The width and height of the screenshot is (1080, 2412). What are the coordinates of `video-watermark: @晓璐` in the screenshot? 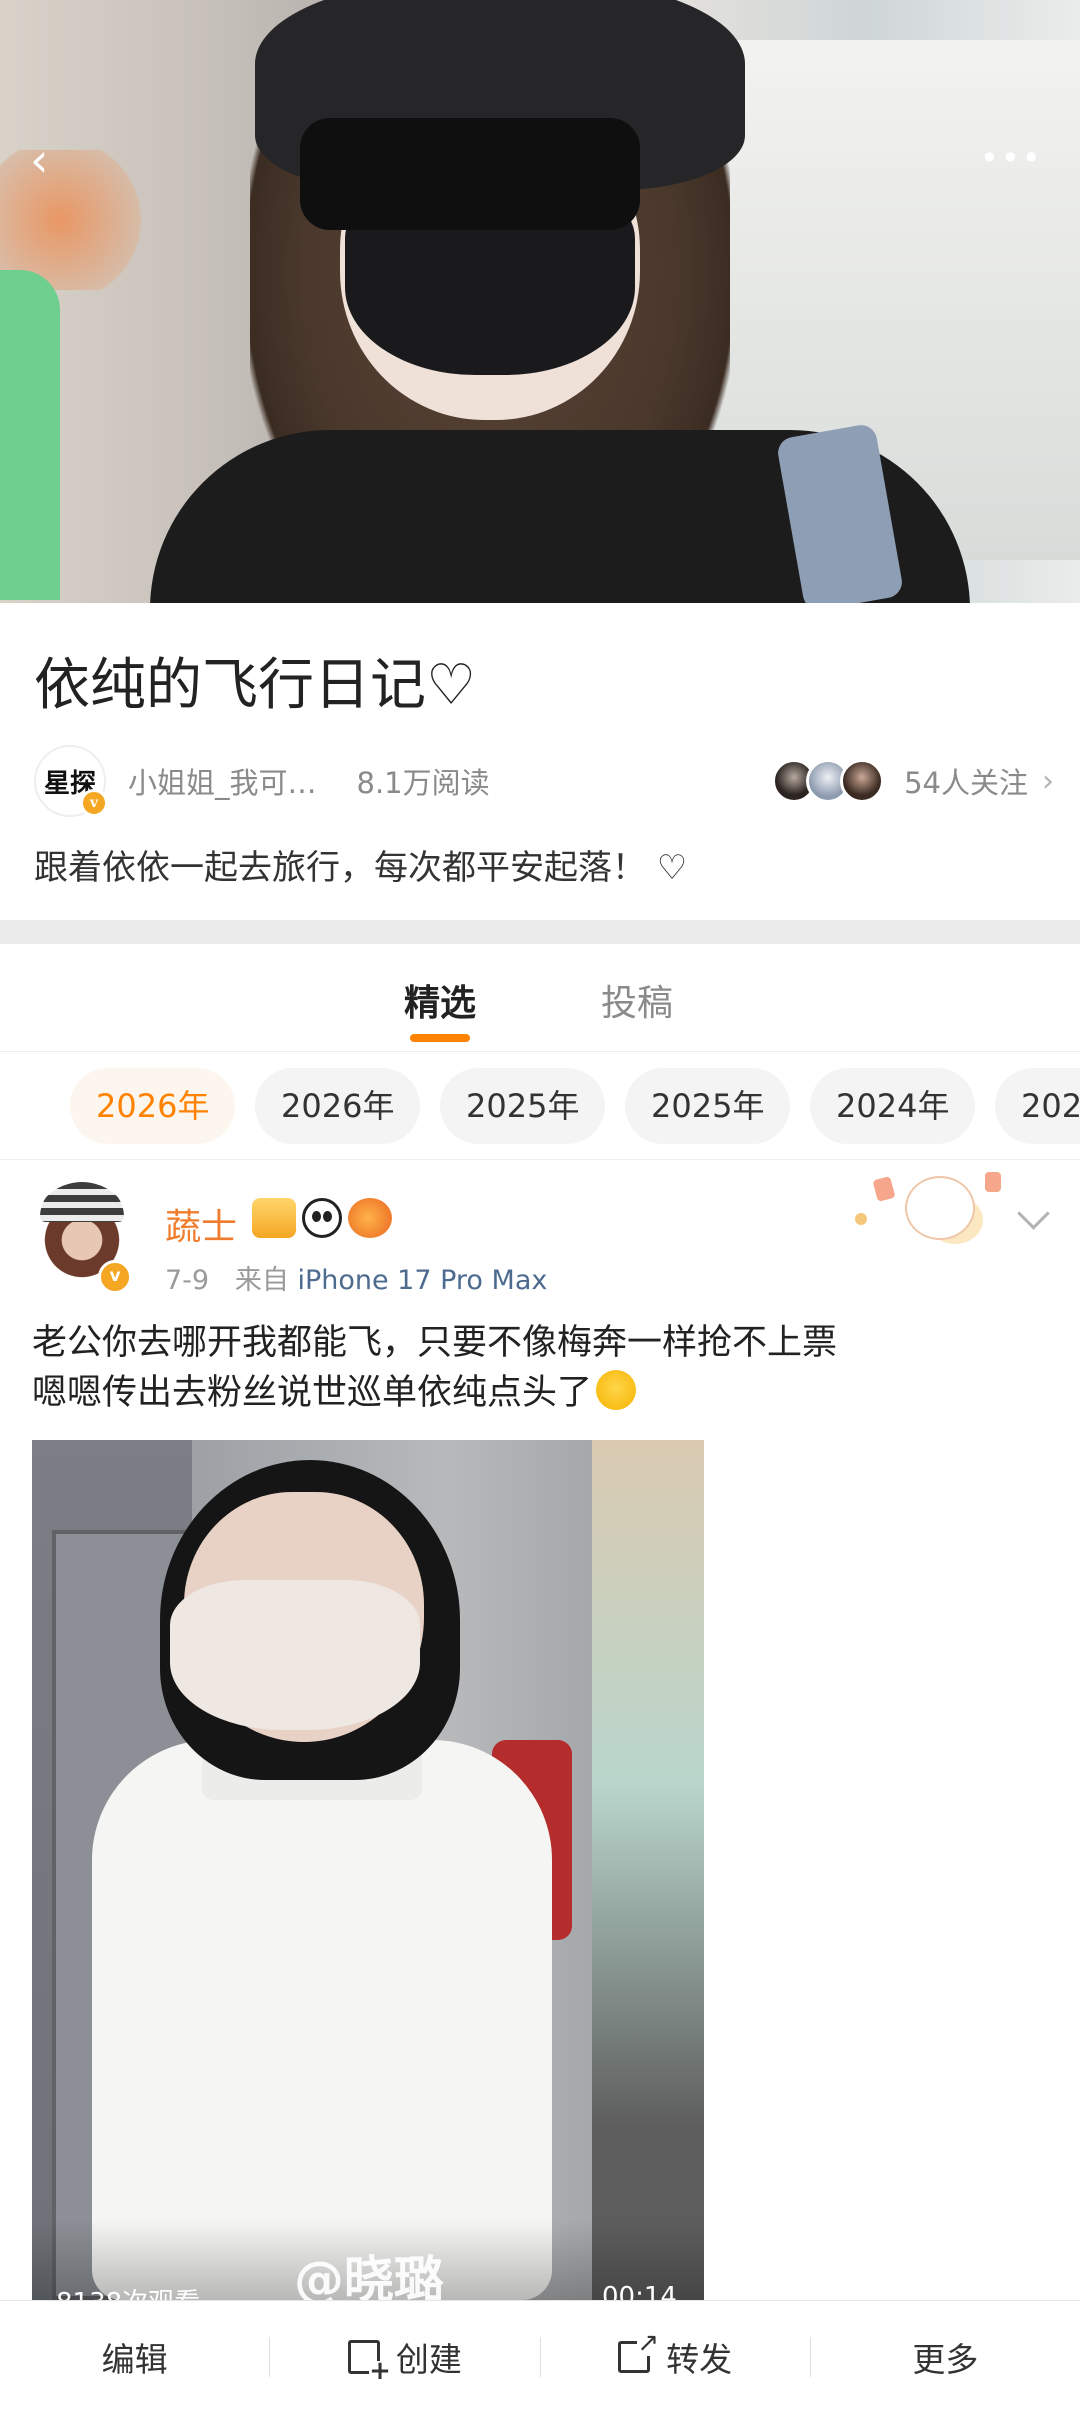 It's located at (369, 2275).